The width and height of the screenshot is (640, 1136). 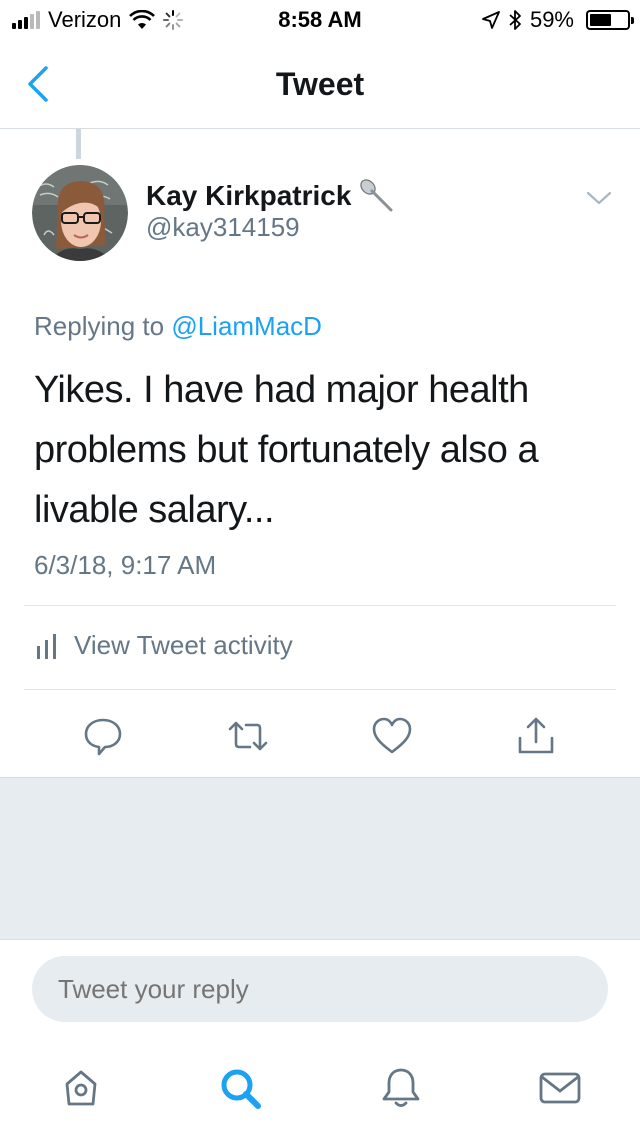 What do you see at coordinates (632, 20) in the screenshot?
I see `battery-cap` at bounding box center [632, 20].